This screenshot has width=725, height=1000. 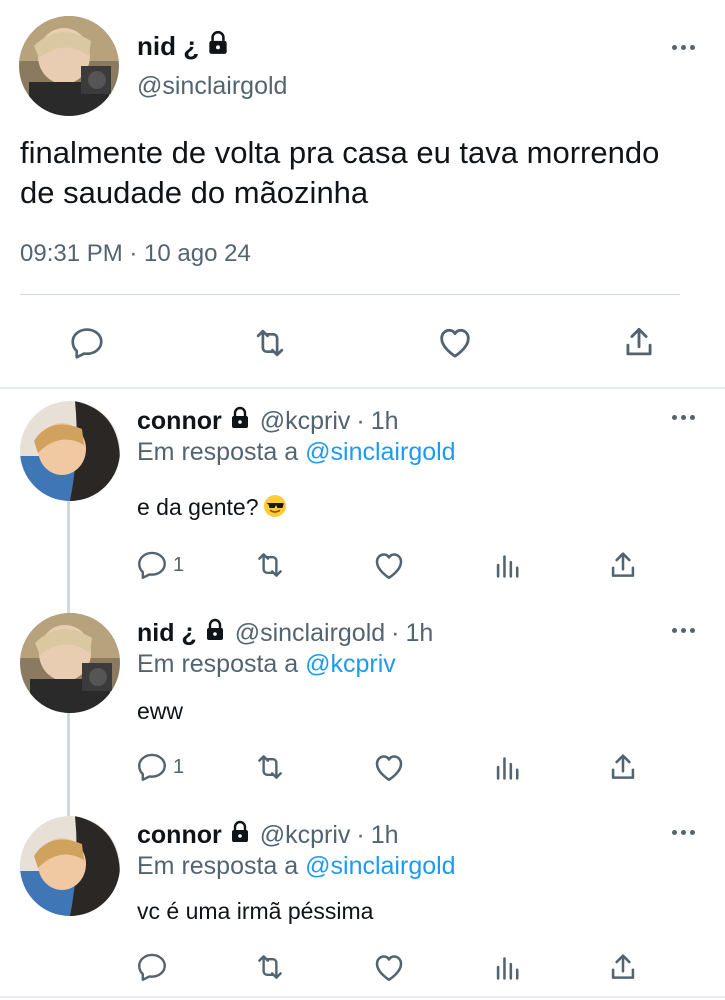 I want to click on reply-text: eww, so click(x=160, y=711).